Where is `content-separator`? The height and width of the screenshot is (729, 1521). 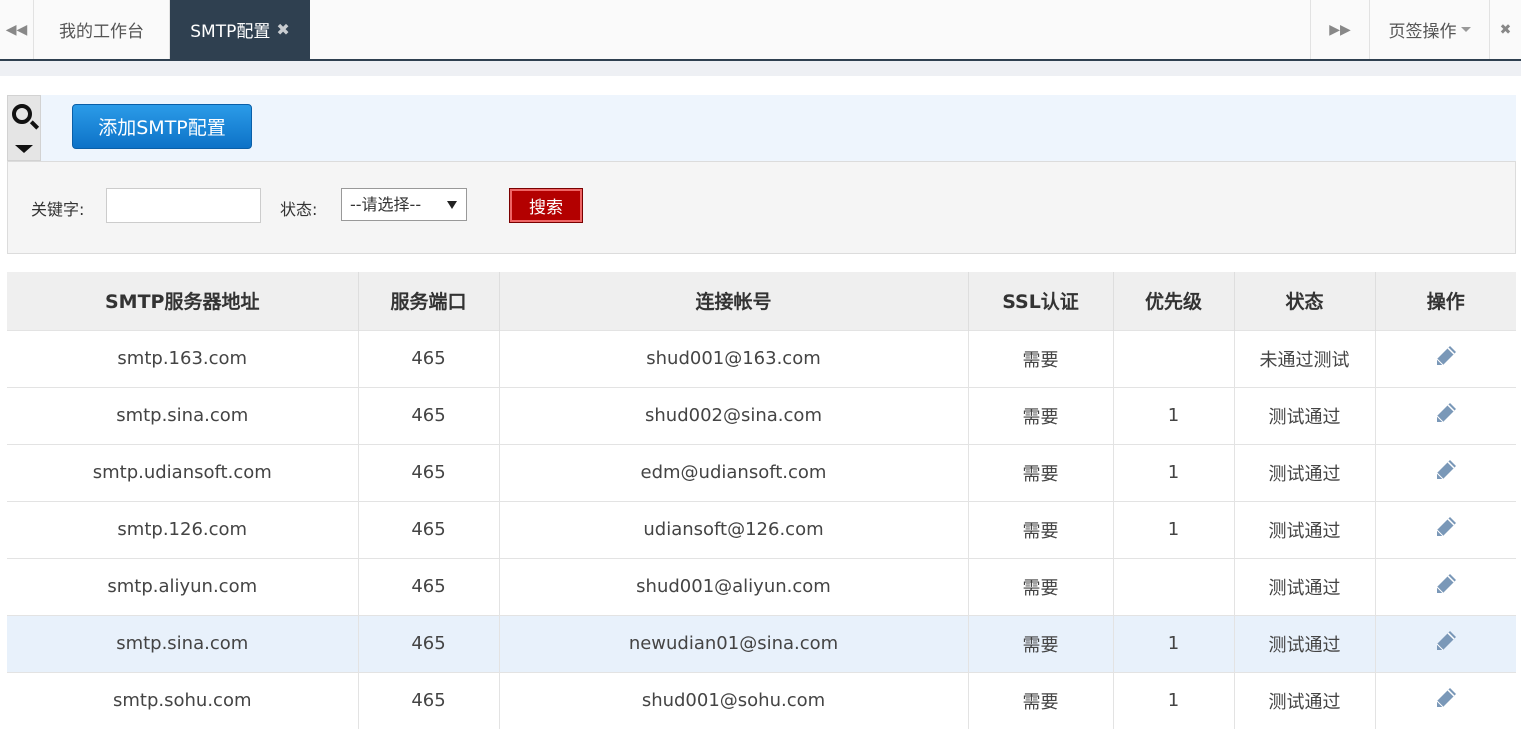 content-separator is located at coordinates (760, 68).